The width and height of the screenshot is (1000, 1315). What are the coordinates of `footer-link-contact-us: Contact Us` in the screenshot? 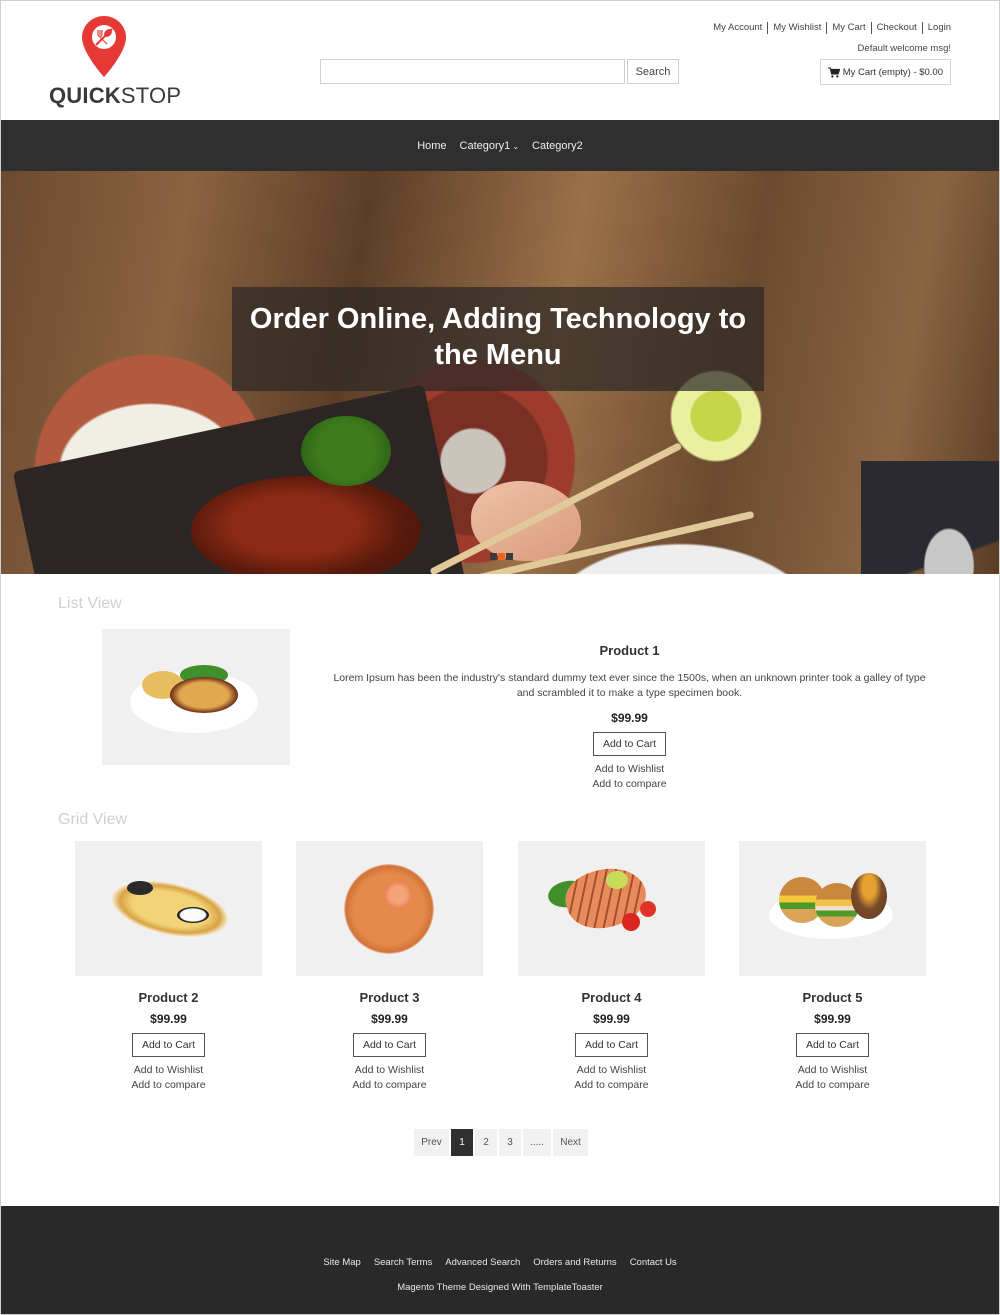 It's located at (653, 1262).